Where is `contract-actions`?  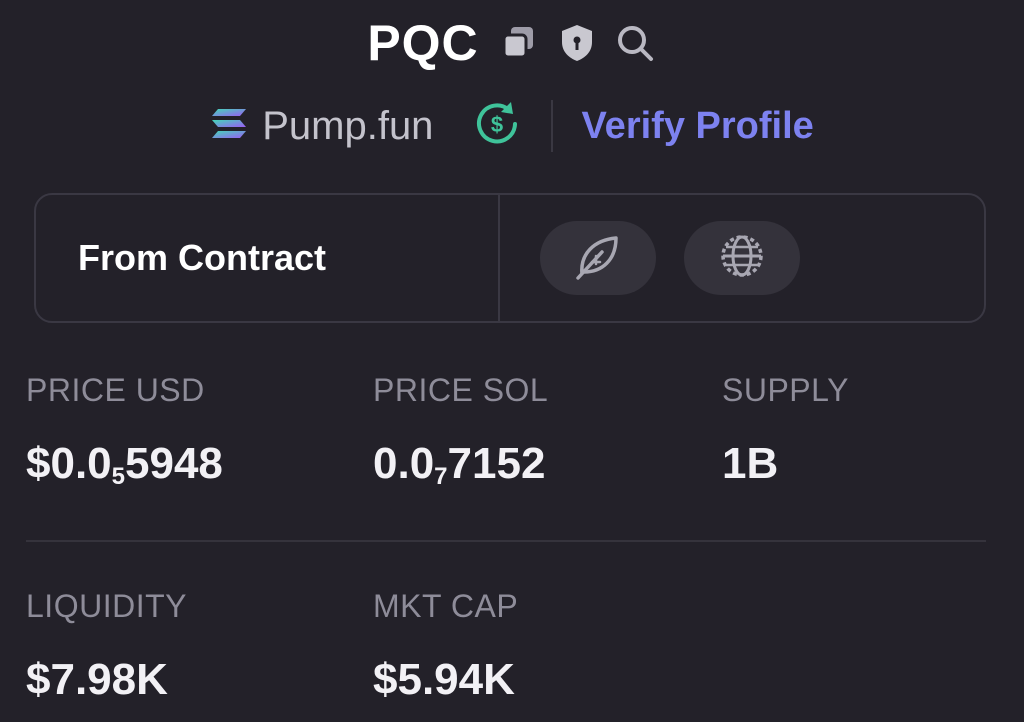
contract-actions is located at coordinates (650, 258).